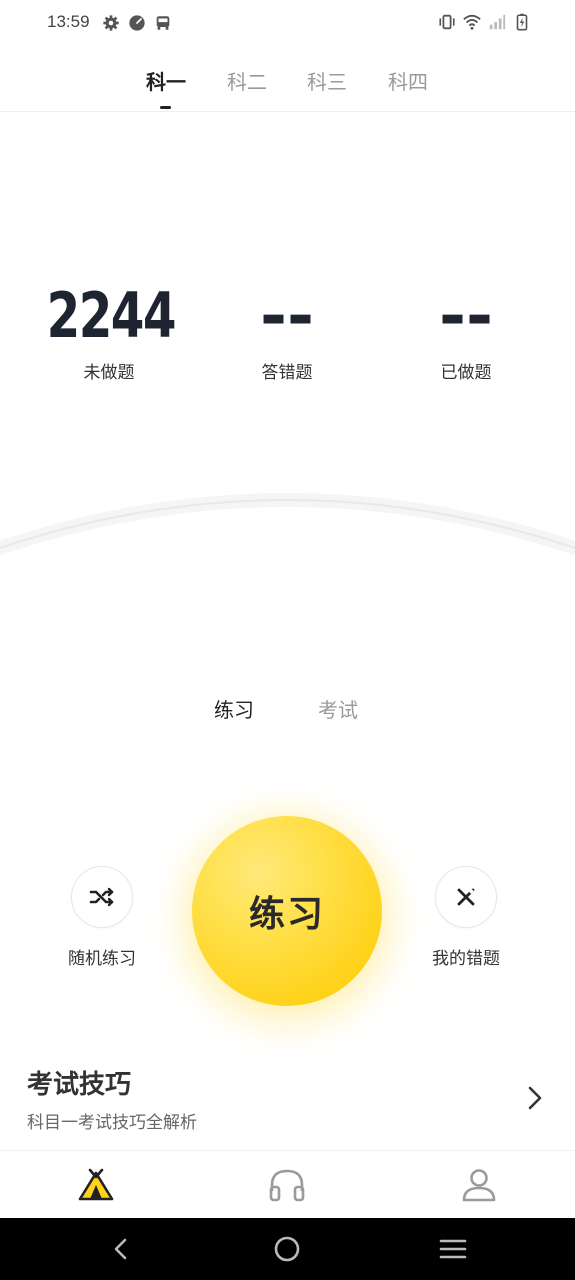  What do you see at coordinates (234, 708) in the screenshot?
I see `mode-practice: 练习` at bounding box center [234, 708].